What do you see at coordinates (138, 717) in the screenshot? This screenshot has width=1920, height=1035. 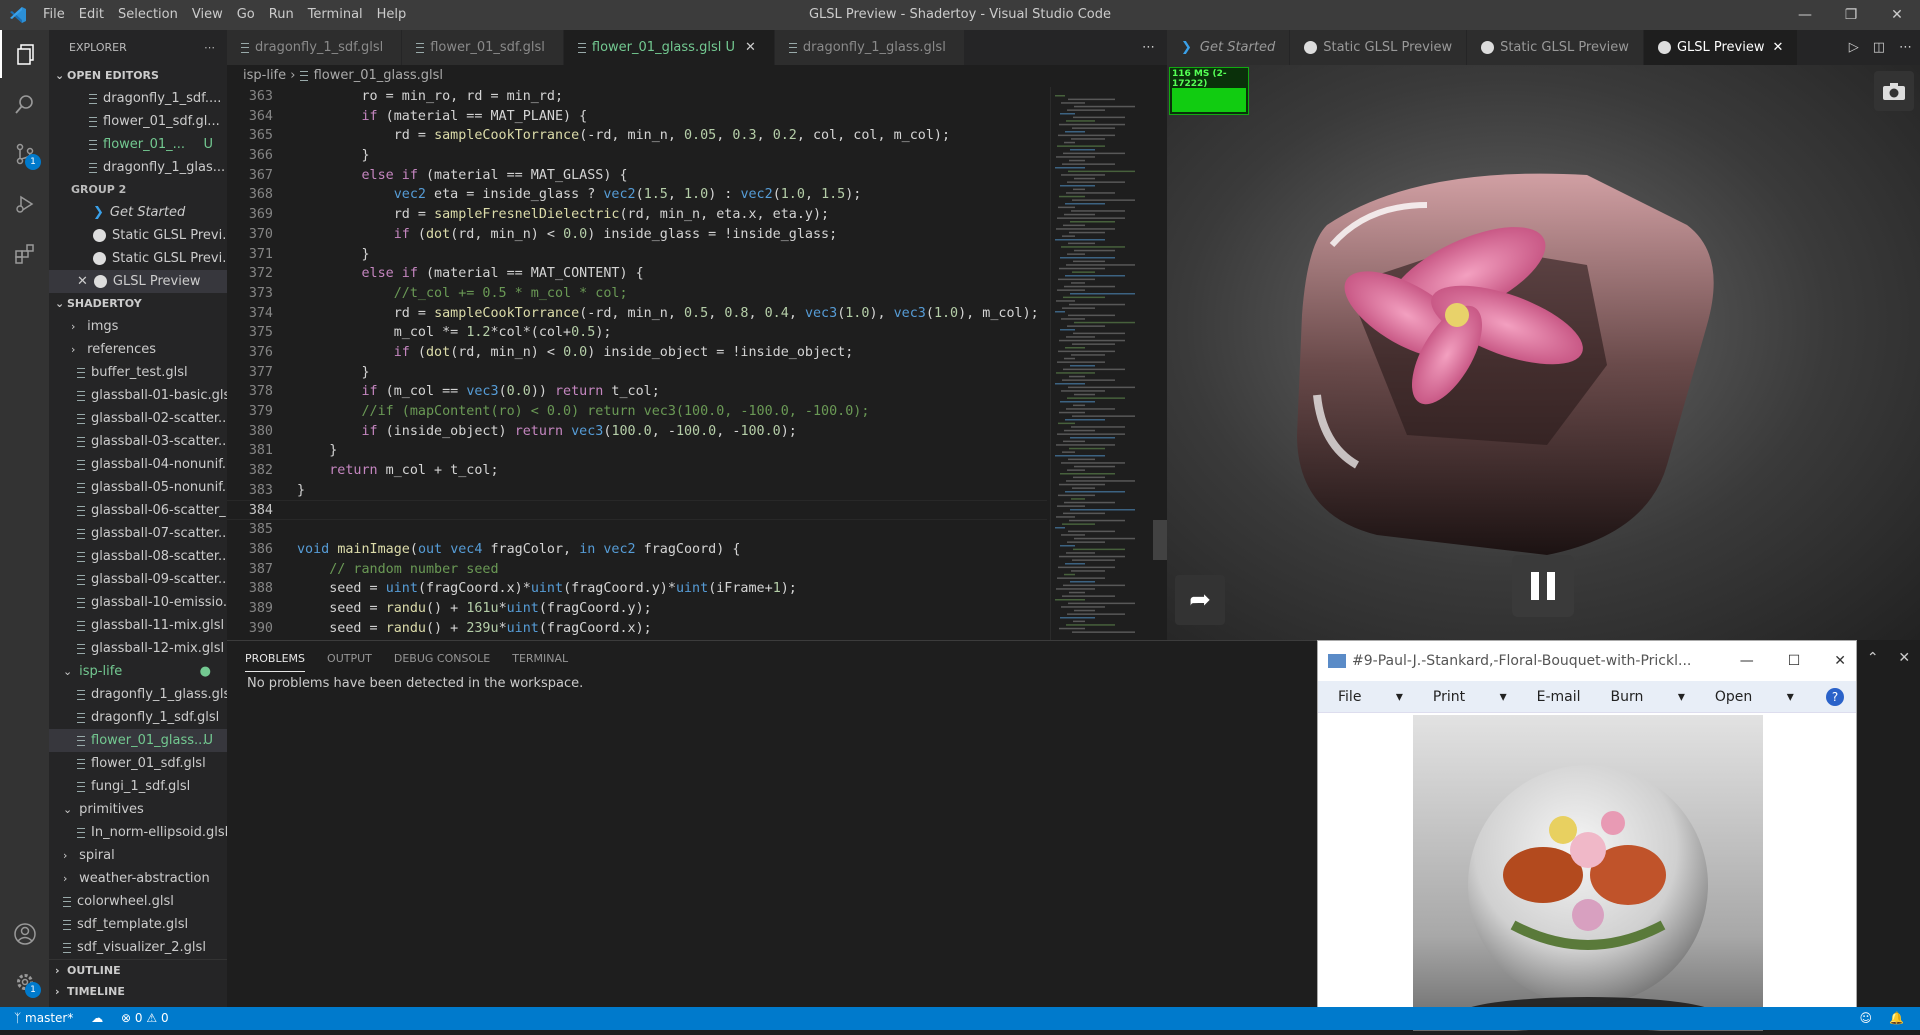 I see `file-item: dragonfly_1_sdf.glsl` at bounding box center [138, 717].